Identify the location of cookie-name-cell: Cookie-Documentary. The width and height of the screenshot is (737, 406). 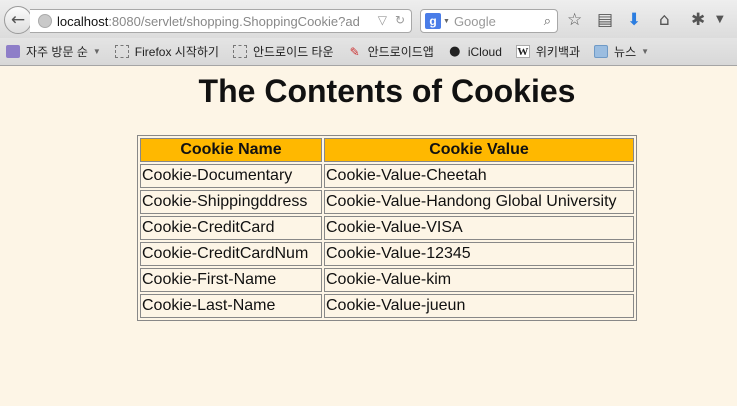
(231, 176).